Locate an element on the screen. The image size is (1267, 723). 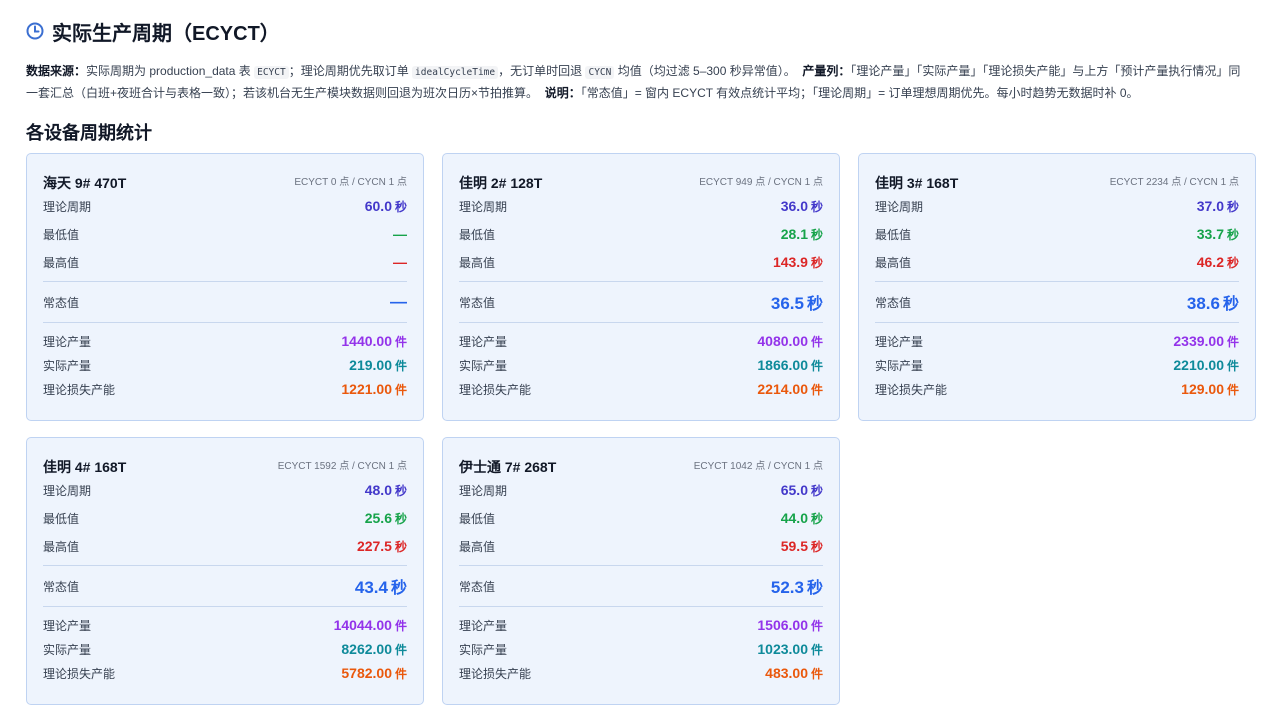
normal-value-wrap: 52.3 秒 is located at coordinates (797, 586).